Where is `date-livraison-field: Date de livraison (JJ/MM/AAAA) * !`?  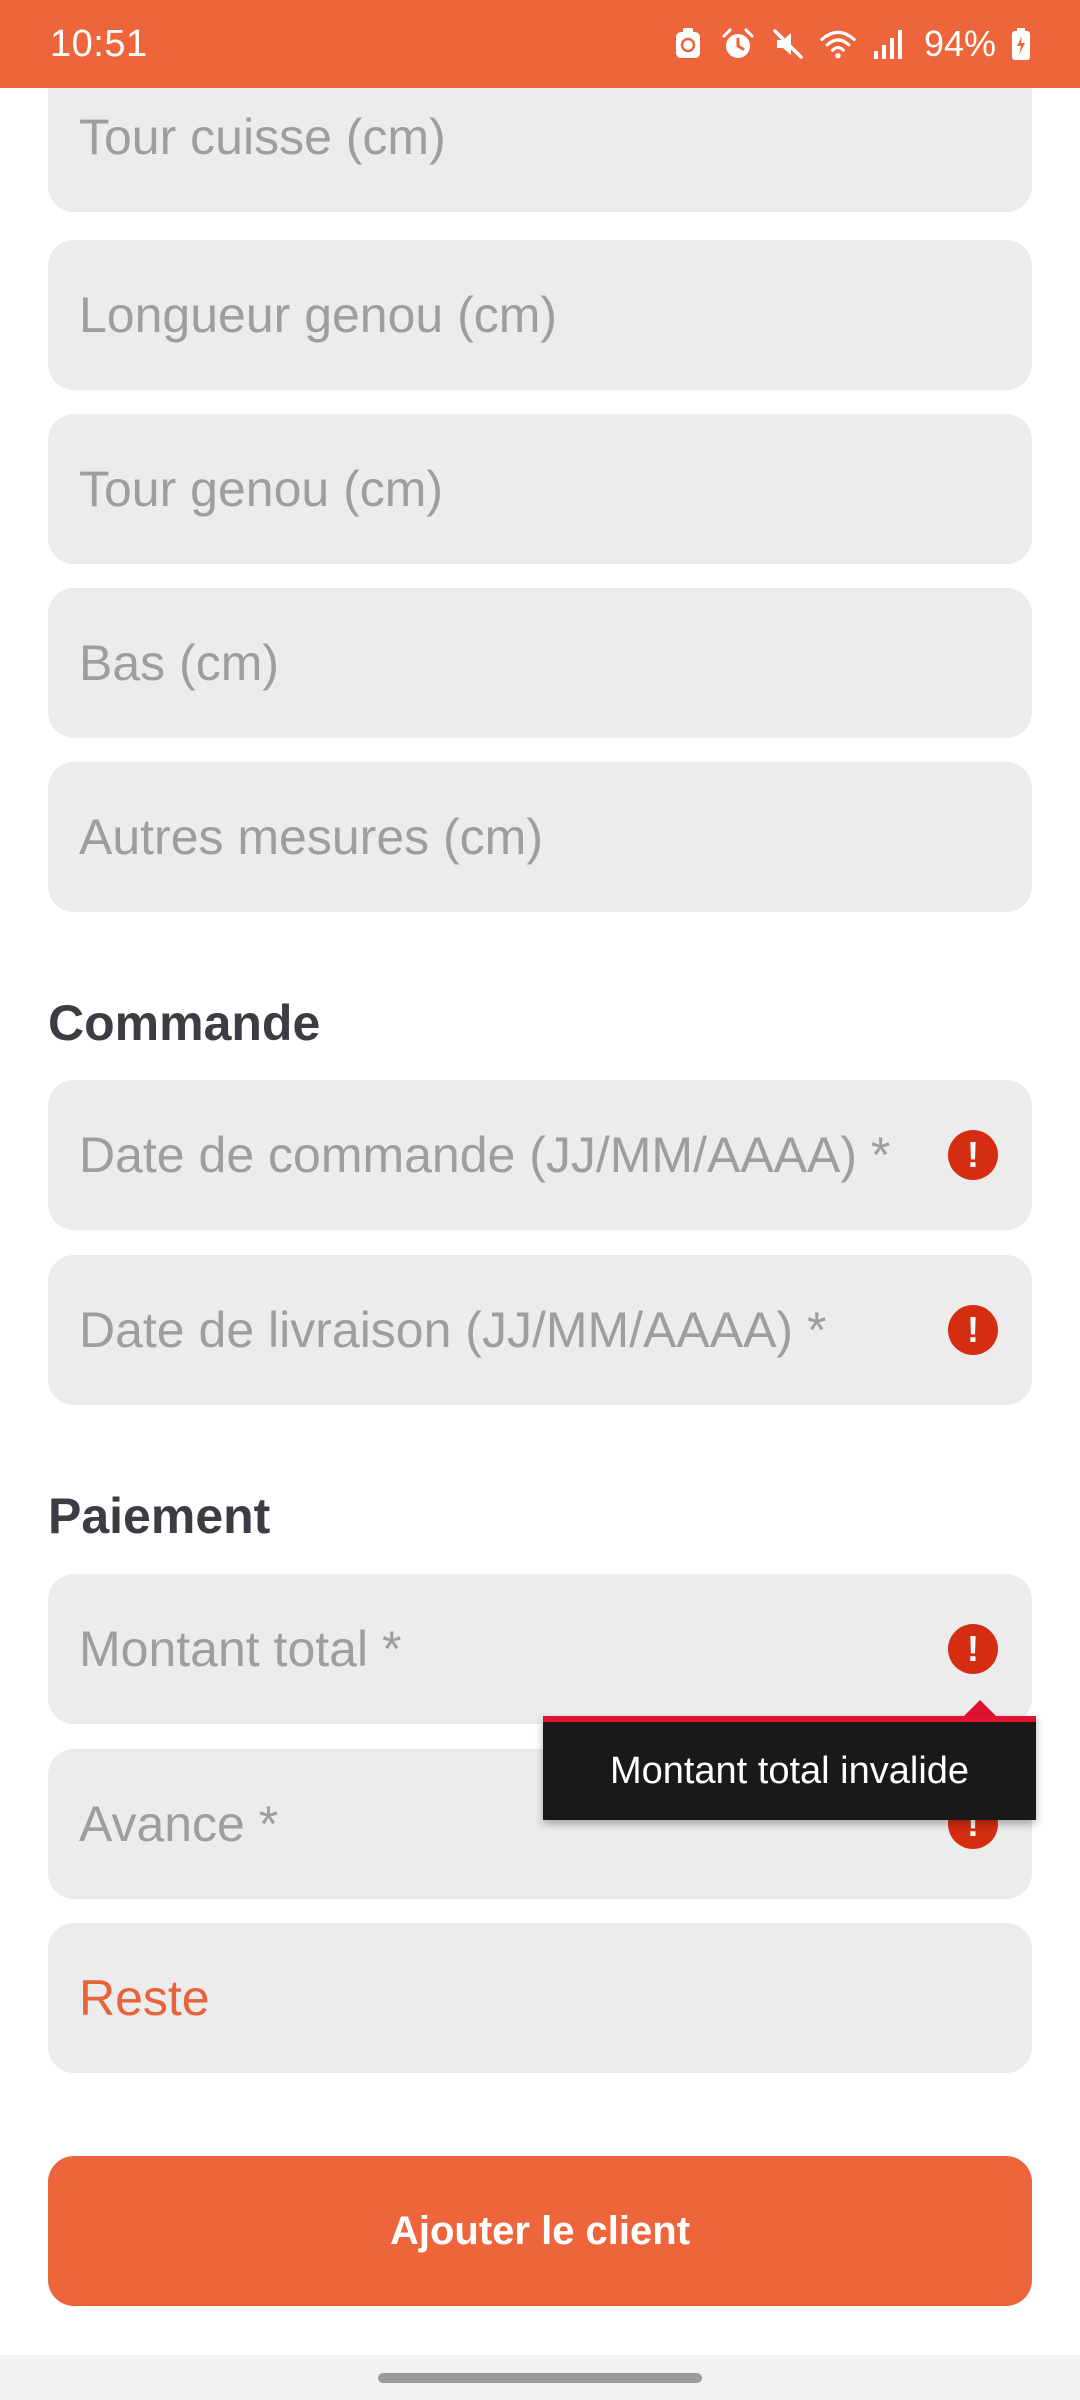 date-livraison-field: Date de livraison (JJ/MM/AAAA) * ! is located at coordinates (540, 1330).